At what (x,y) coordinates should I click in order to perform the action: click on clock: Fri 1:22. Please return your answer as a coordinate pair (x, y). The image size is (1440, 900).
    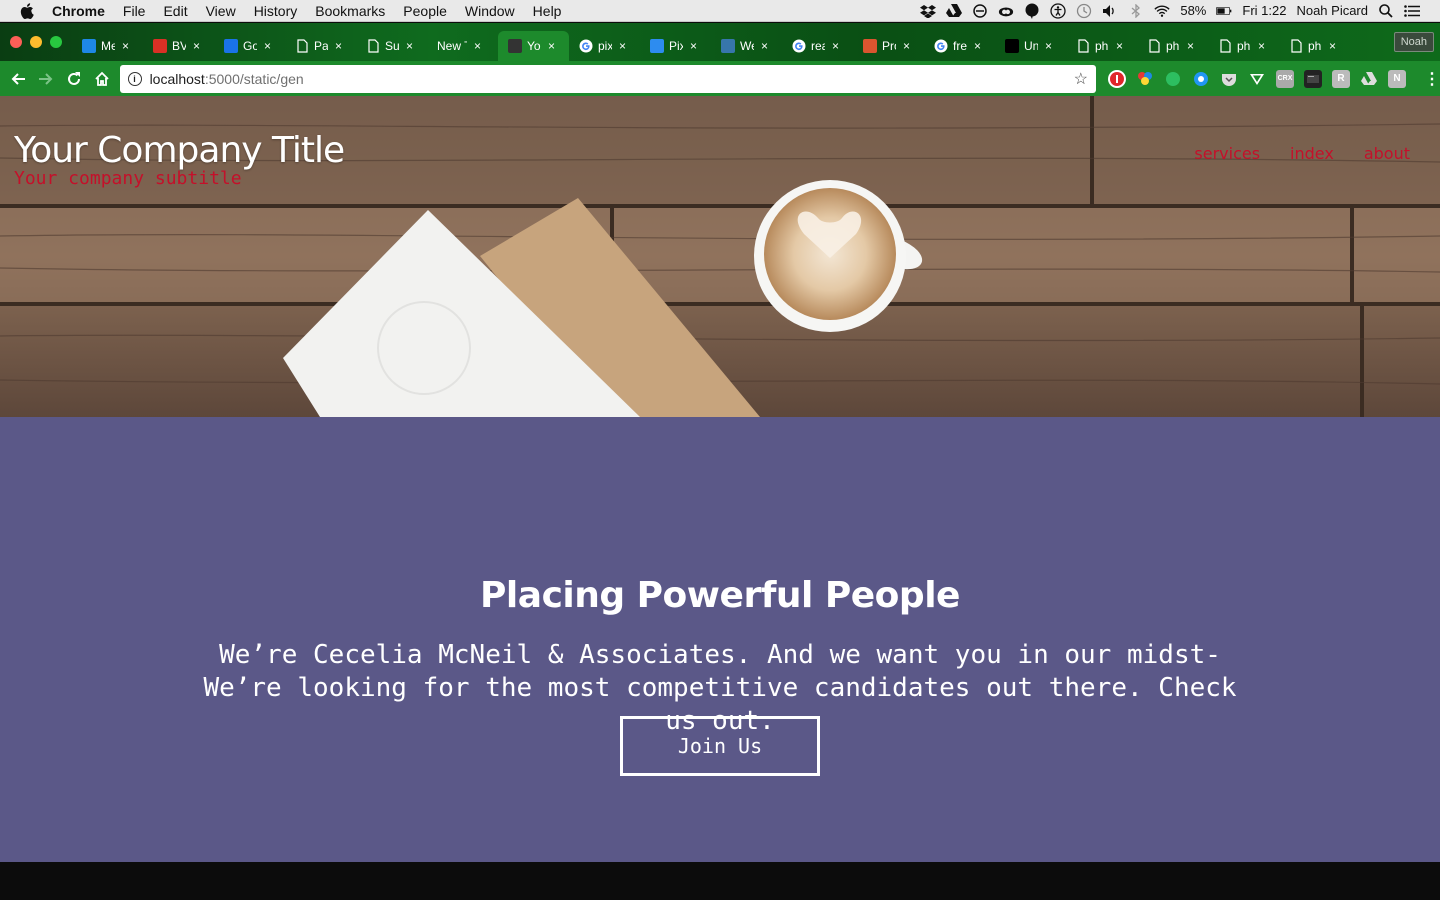
    Looking at the image, I should click on (1264, 10).